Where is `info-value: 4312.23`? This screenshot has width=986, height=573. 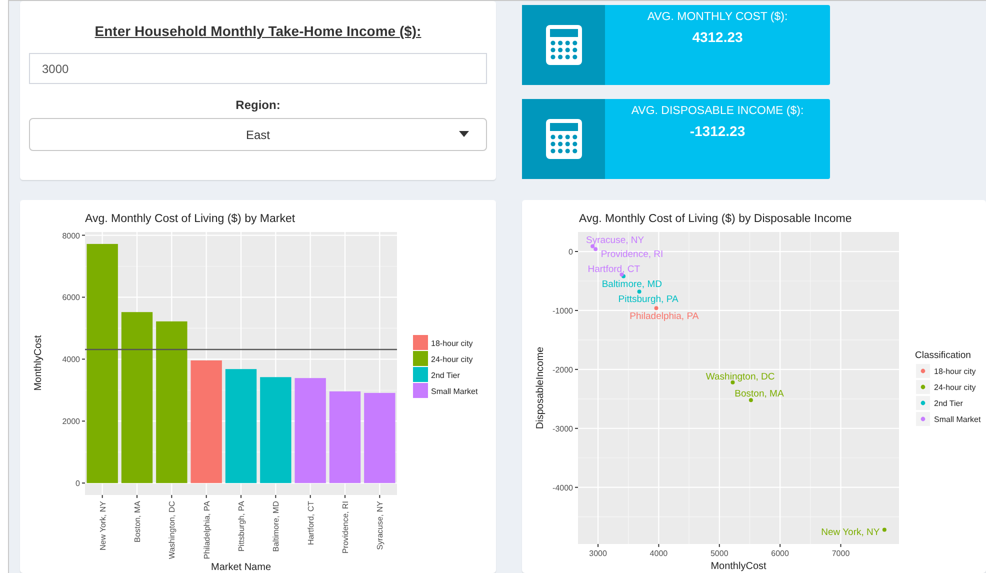
info-value: 4312.23 is located at coordinates (717, 37).